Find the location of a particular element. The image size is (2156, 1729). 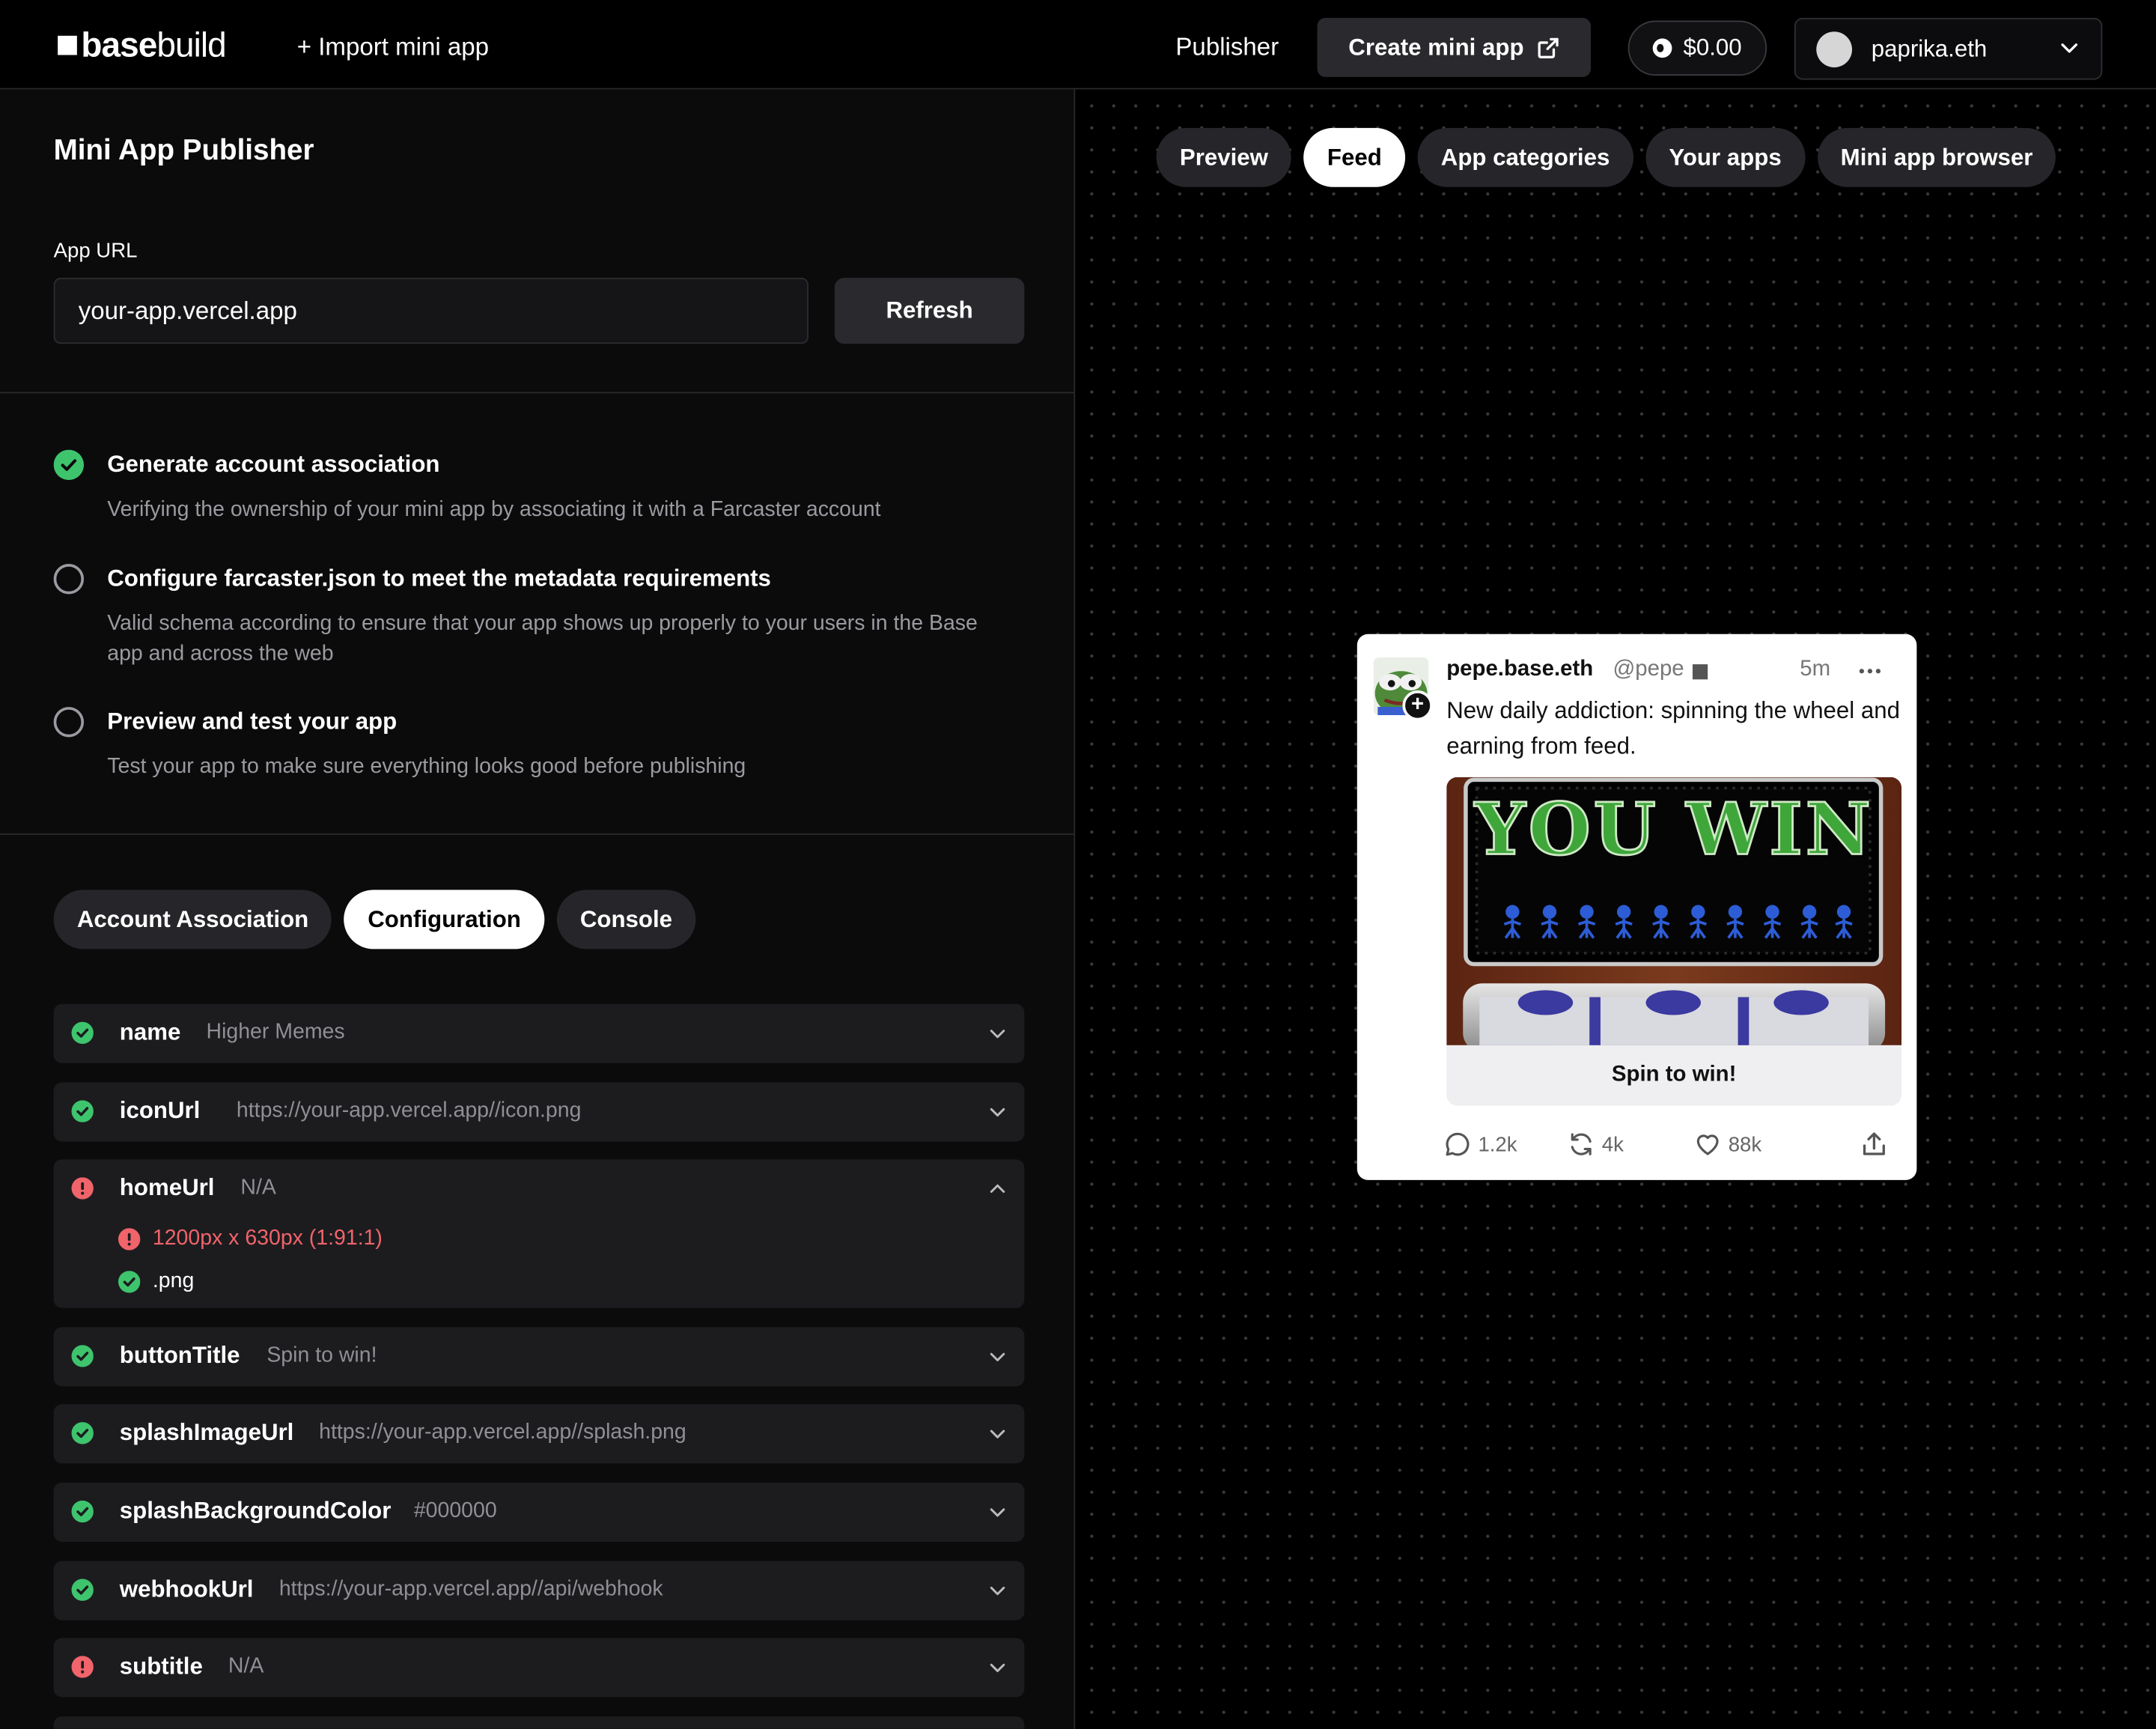

page-title: Mini App Publisher is located at coordinates (183, 150).